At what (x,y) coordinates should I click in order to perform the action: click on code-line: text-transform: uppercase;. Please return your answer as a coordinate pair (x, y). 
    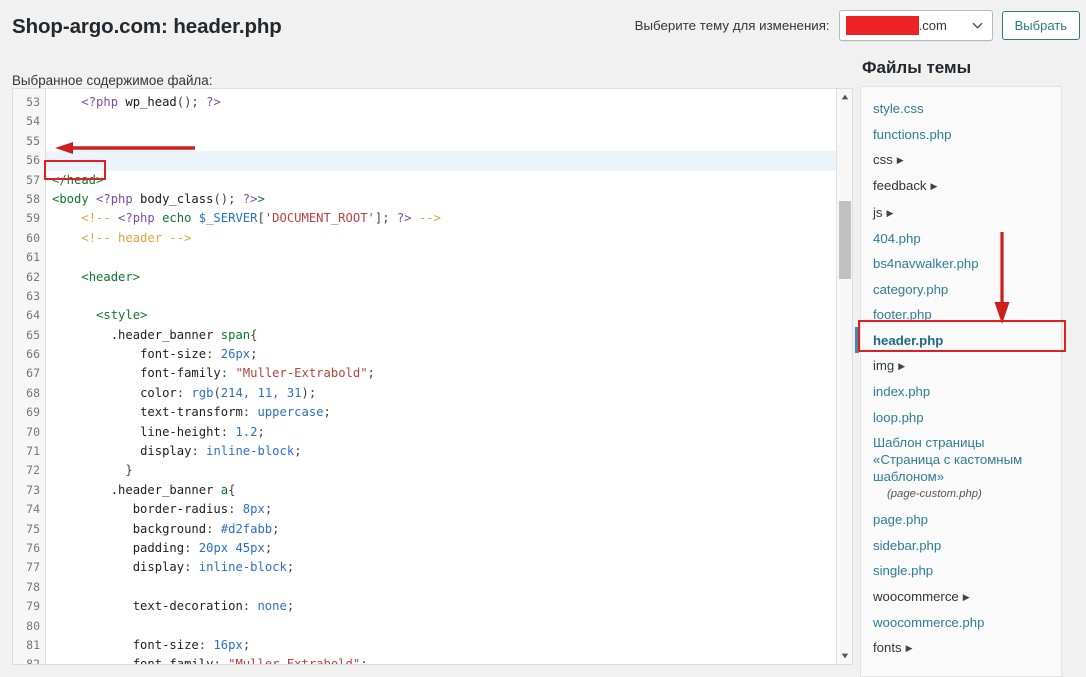
    Looking at the image, I should click on (449, 412).